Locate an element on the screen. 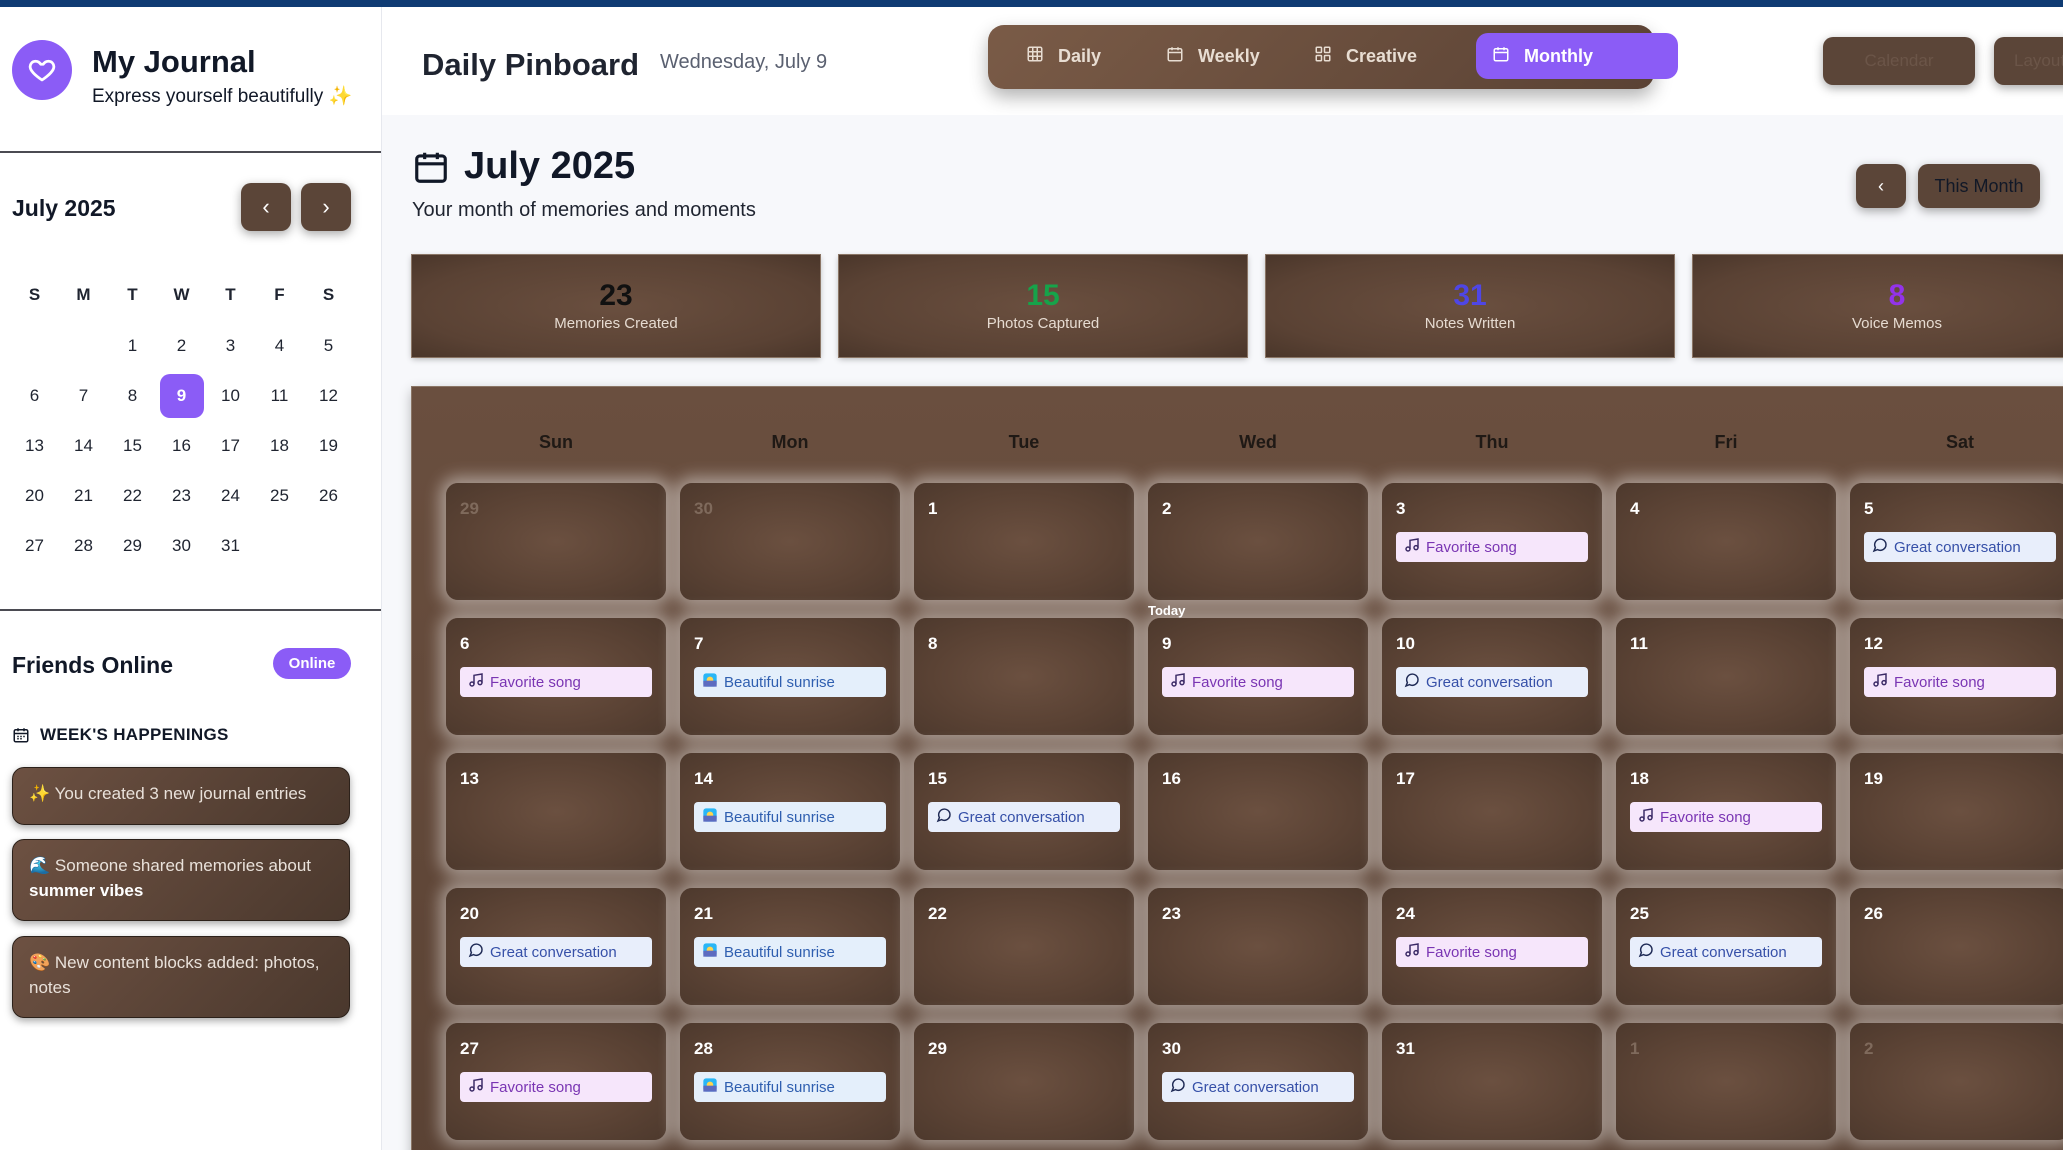 Image resolution: width=2063 pixels, height=1150 pixels. mini-calendar-day: 16 is located at coordinates (181, 446).